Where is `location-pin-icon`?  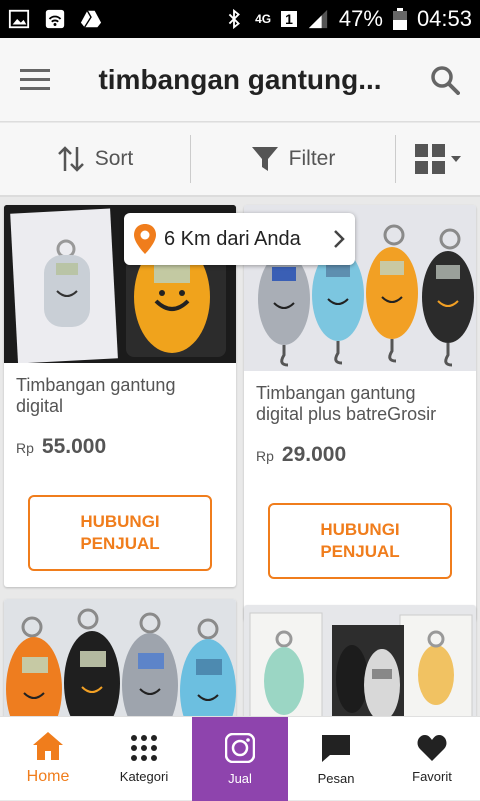
location-pin-icon is located at coordinates (145, 239).